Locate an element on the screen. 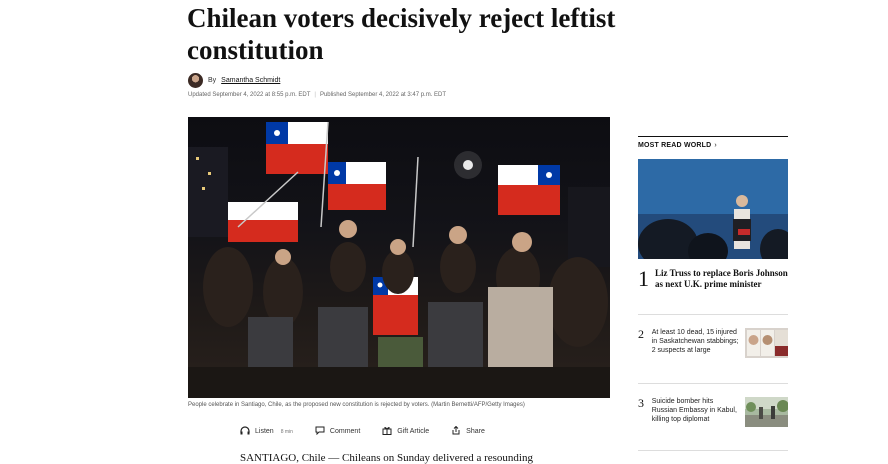 This screenshot has height=464, width=888. share-icon is located at coordinates (456, 431).